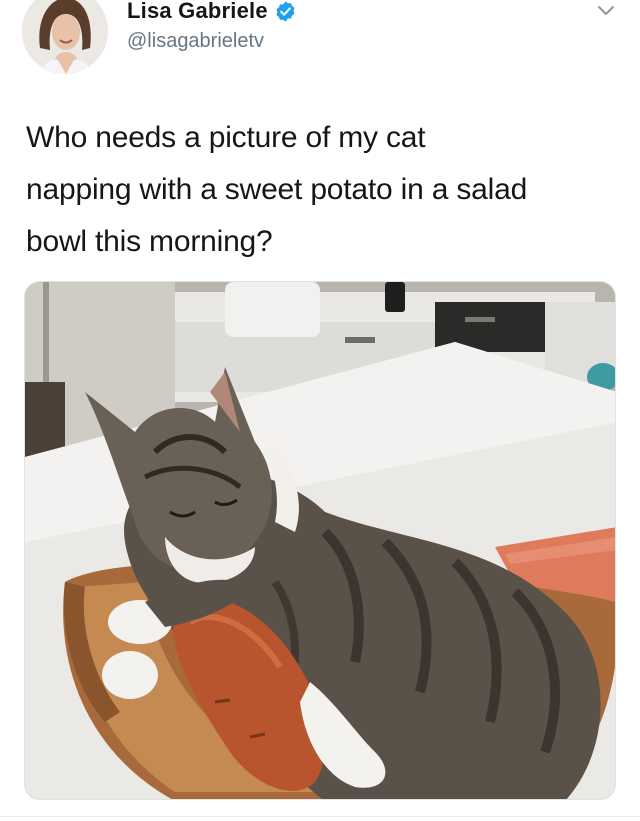  What do you see at coordinates (277, 189) in the screenshot?
I see `tweet-text-line: napping with a sweet potato in a salad` at bounding box center [277, 189].